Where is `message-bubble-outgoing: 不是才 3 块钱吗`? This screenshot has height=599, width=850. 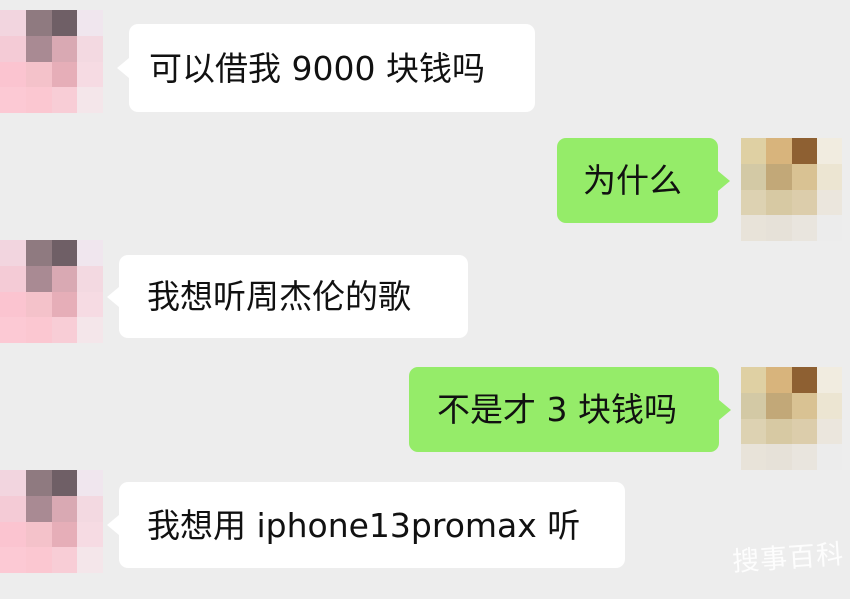 message-bubble-outgoing: 不是才 3 块钱吗 is located at coordinates (570, 409).